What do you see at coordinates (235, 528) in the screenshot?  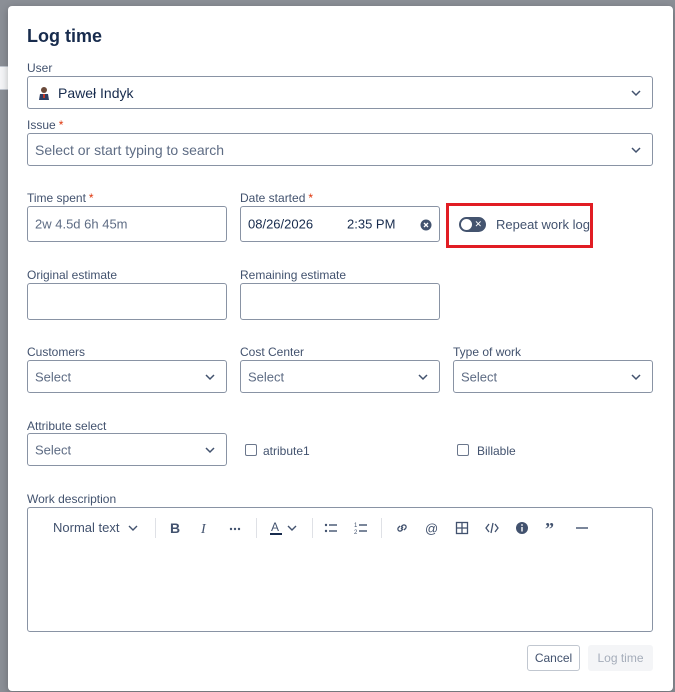 I see `more-formatting-icon` at bounding box center [235, 528].